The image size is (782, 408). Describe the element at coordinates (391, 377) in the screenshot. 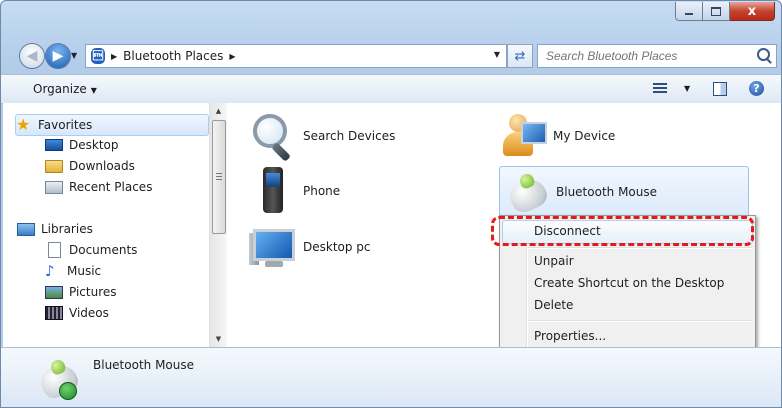

I see `details-pane: Bluetooth Mouse` at that location.